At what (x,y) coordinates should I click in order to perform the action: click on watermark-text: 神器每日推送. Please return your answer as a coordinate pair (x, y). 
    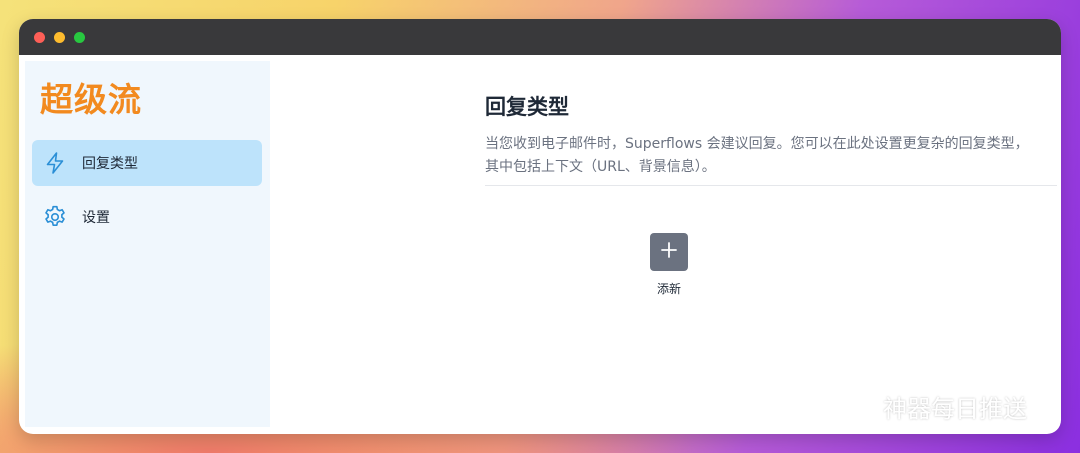
    Looking at the image, I should click on (955, 408).